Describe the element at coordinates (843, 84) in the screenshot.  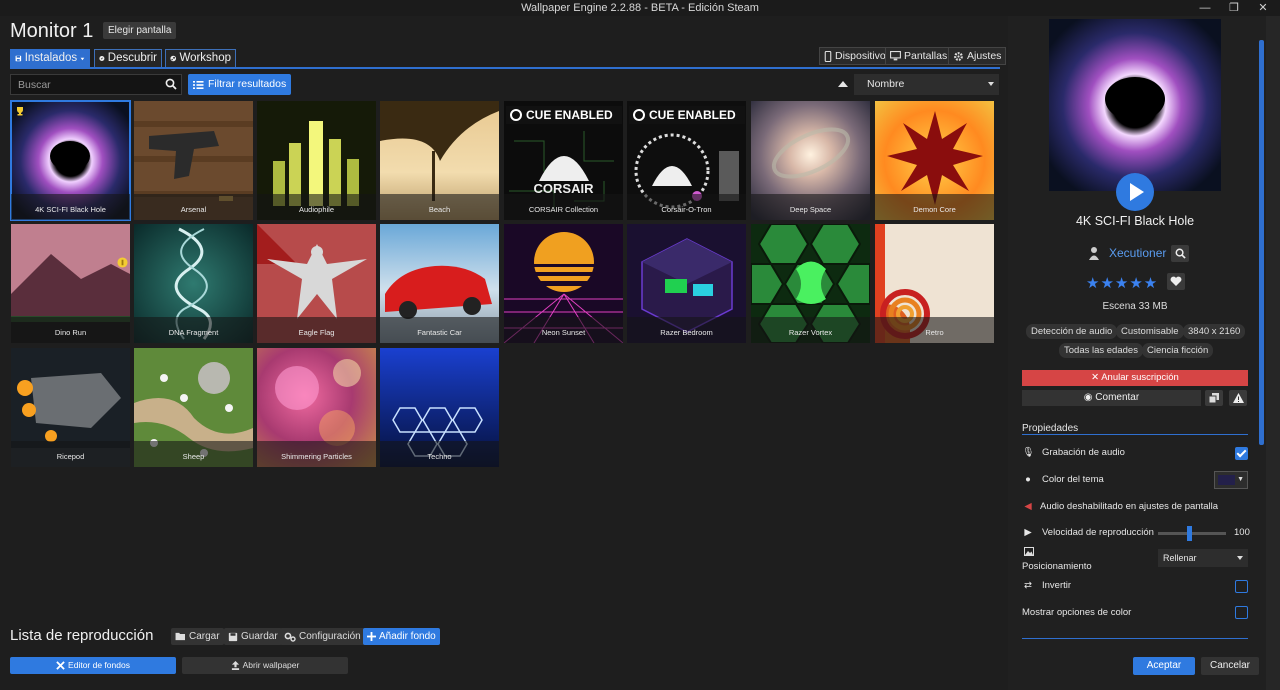
I see `sort-direction-icon` at that location.